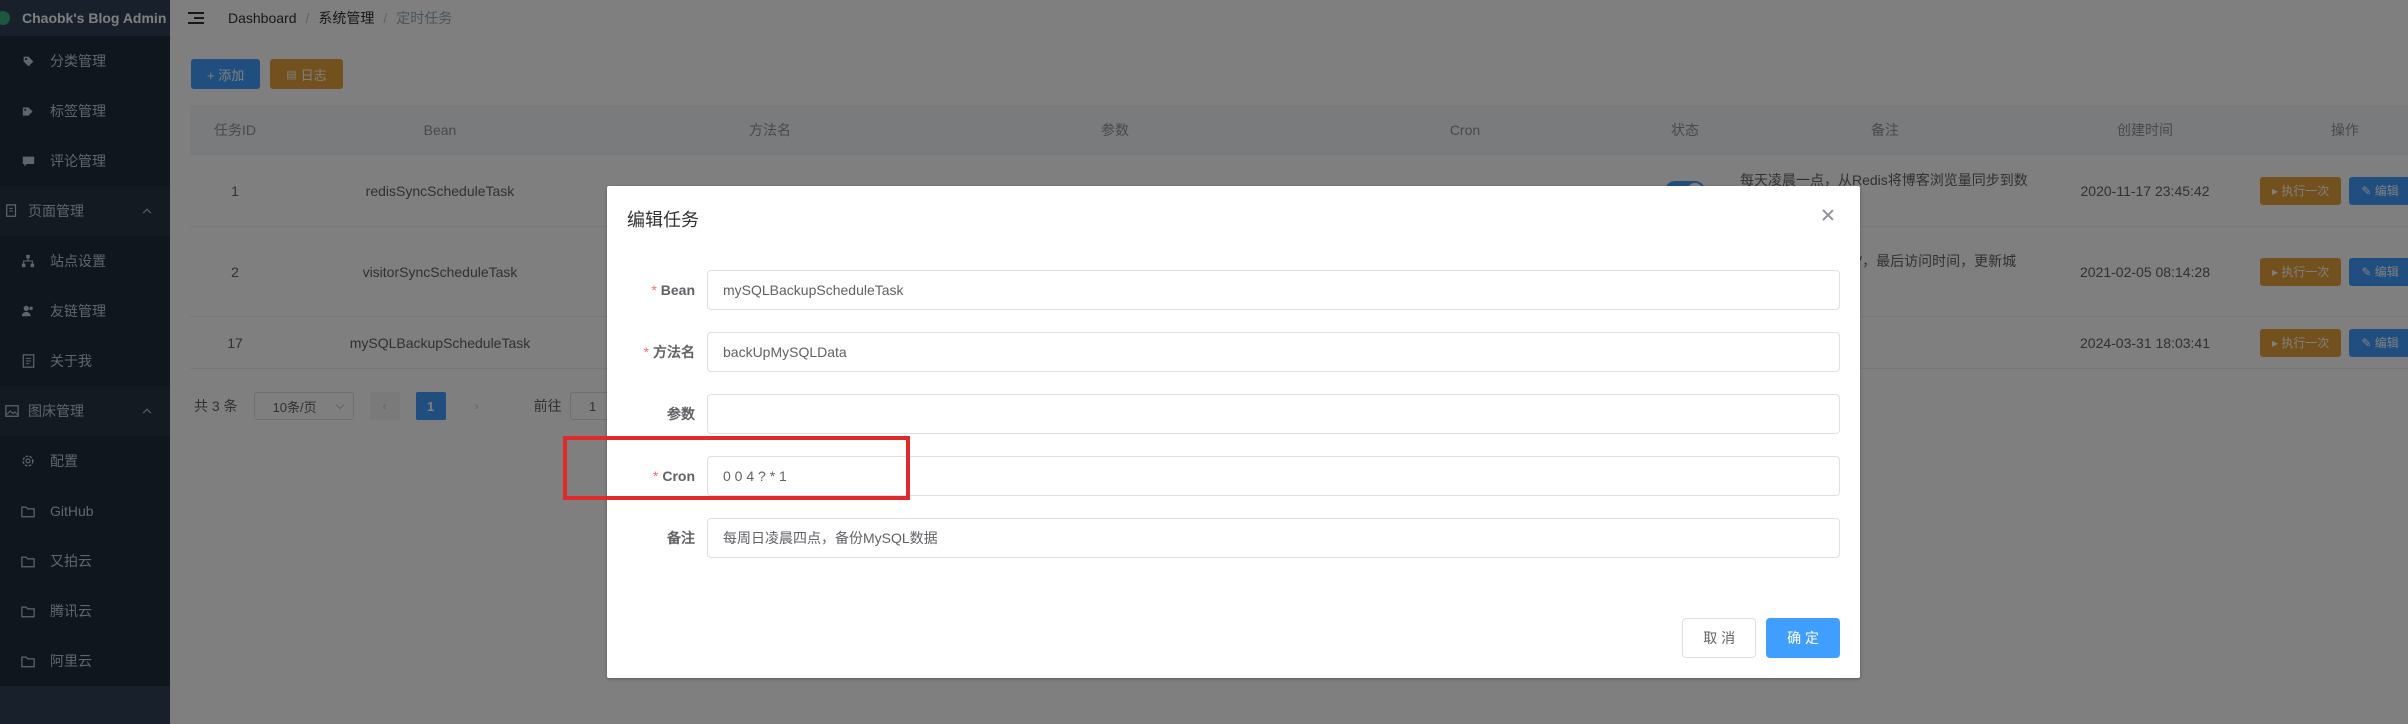 The height and width of the screenshot is (724, 2408). Describe the element at coordinates (1719, 638) in the screenshot. I see `cancel-button: 取 消` at that location.